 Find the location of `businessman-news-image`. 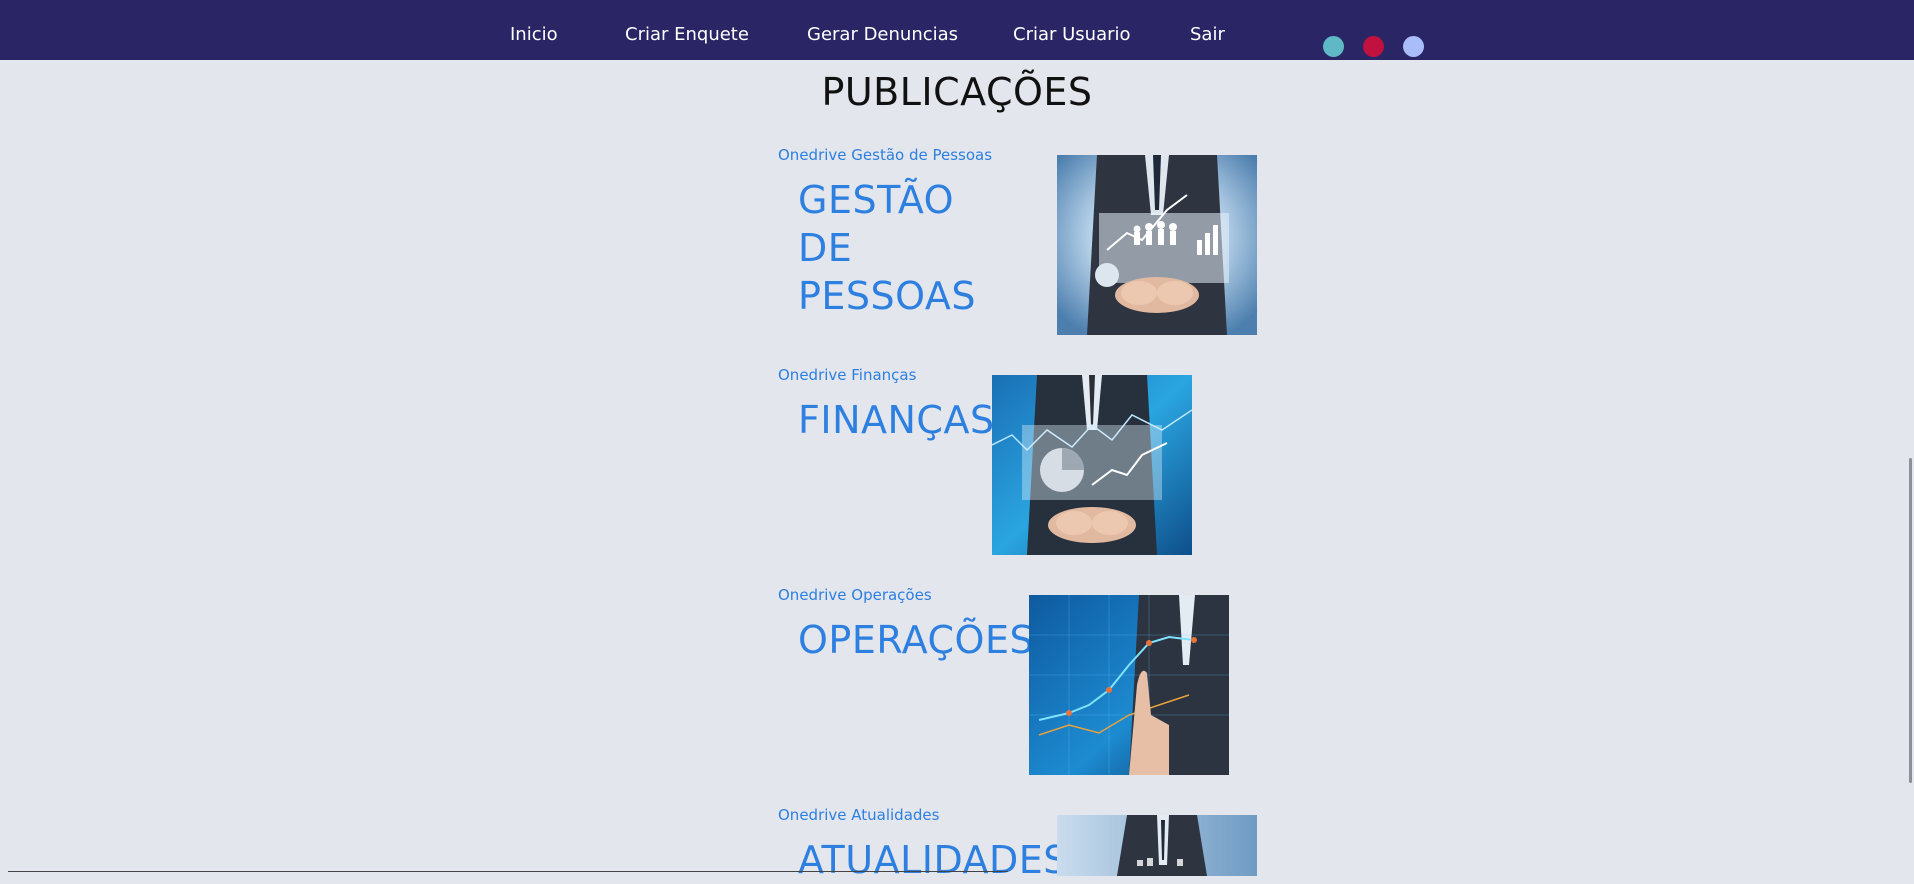

businessman-news-image is located at coordinates (1157, 845).